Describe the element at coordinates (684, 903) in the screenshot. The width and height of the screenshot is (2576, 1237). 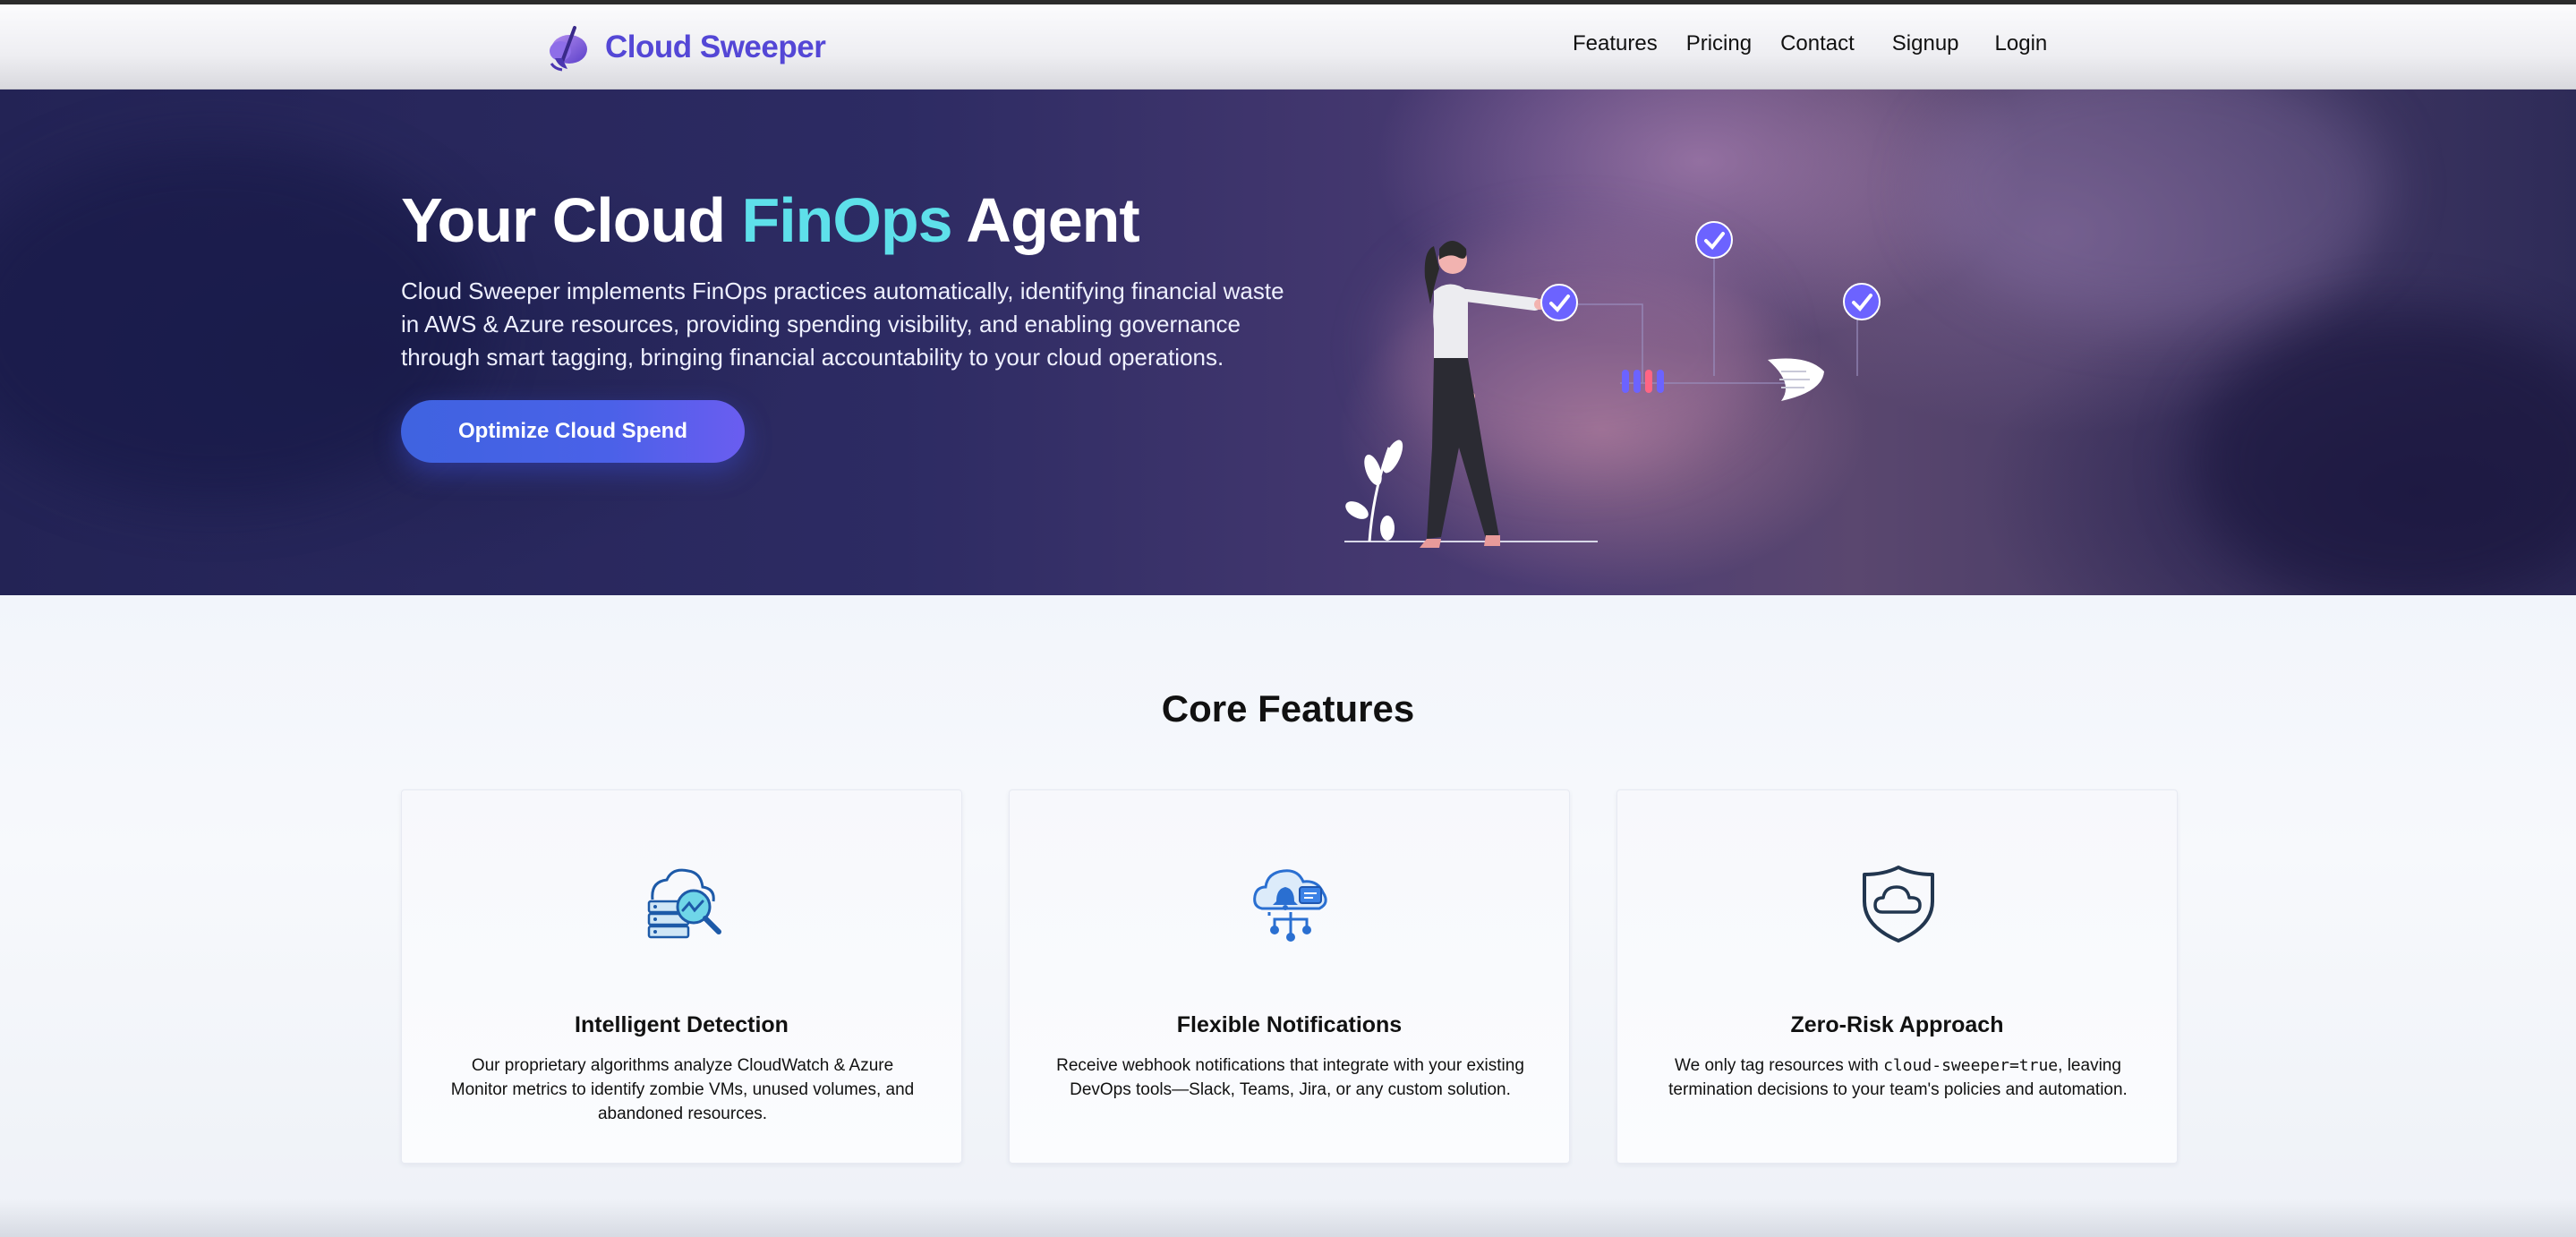
I see `cloud-server-analytics-icon` at that location.